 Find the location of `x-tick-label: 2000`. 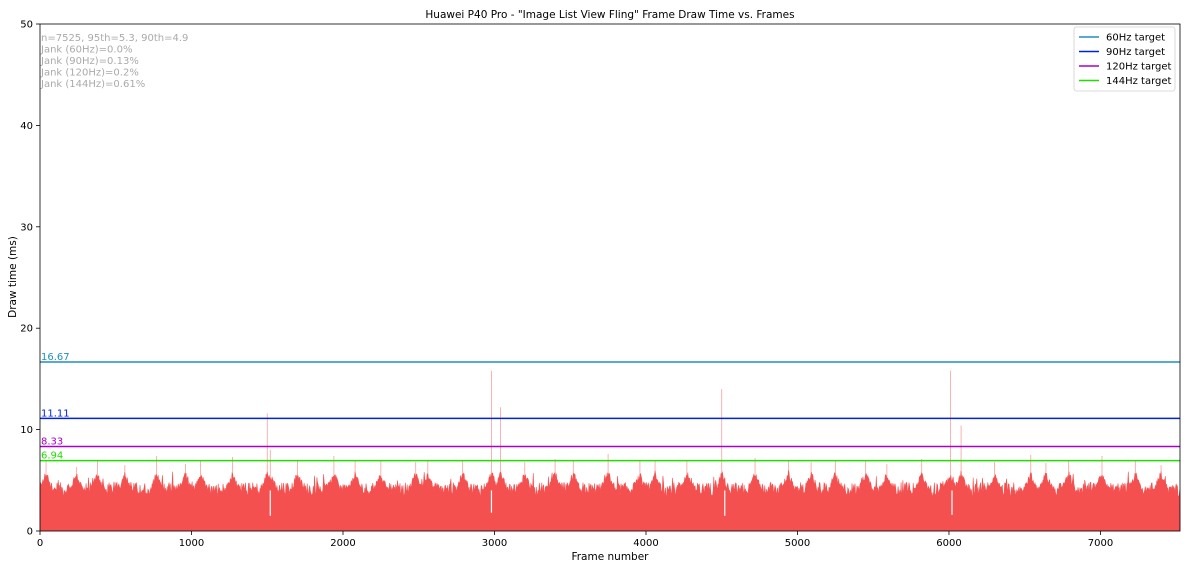

x-tick-label: 2000 is located at coordinates (342, 543).